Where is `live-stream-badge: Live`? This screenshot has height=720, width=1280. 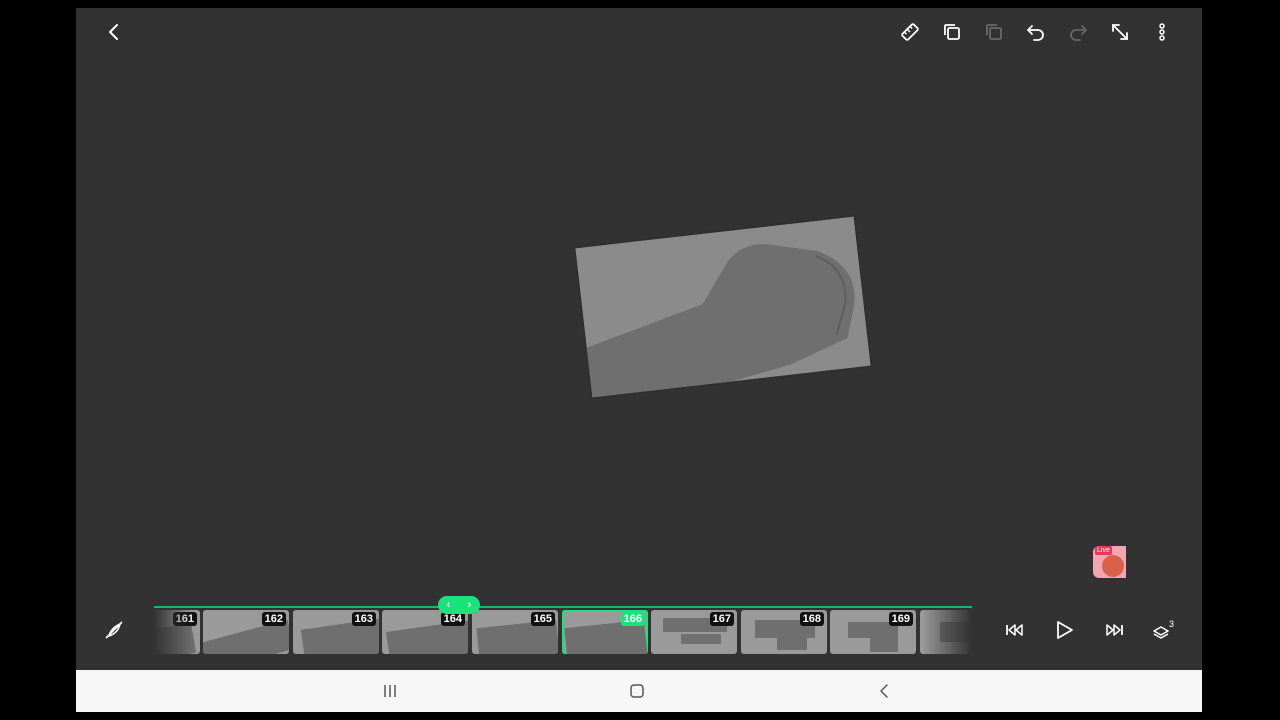
live-stream-badge: Live is located at coordinates (1109, 562).